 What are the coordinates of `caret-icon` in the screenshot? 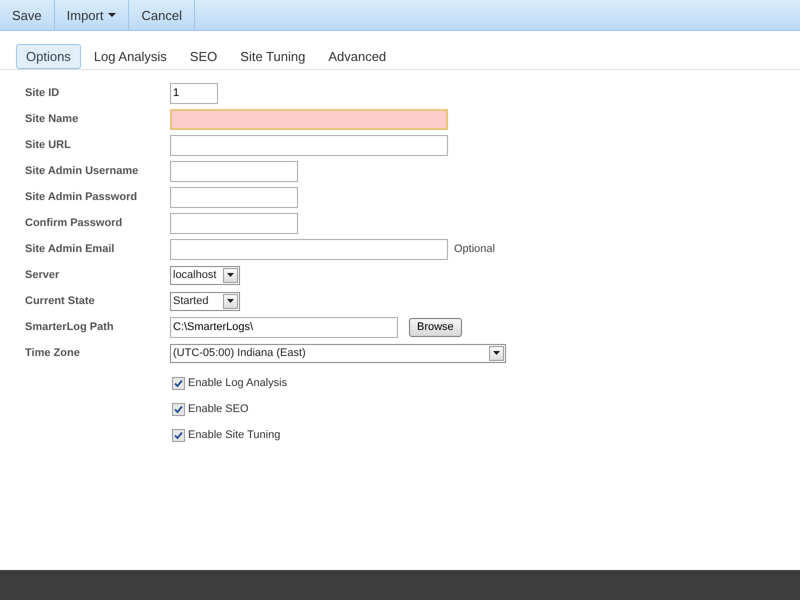 It's located at (112, 15).